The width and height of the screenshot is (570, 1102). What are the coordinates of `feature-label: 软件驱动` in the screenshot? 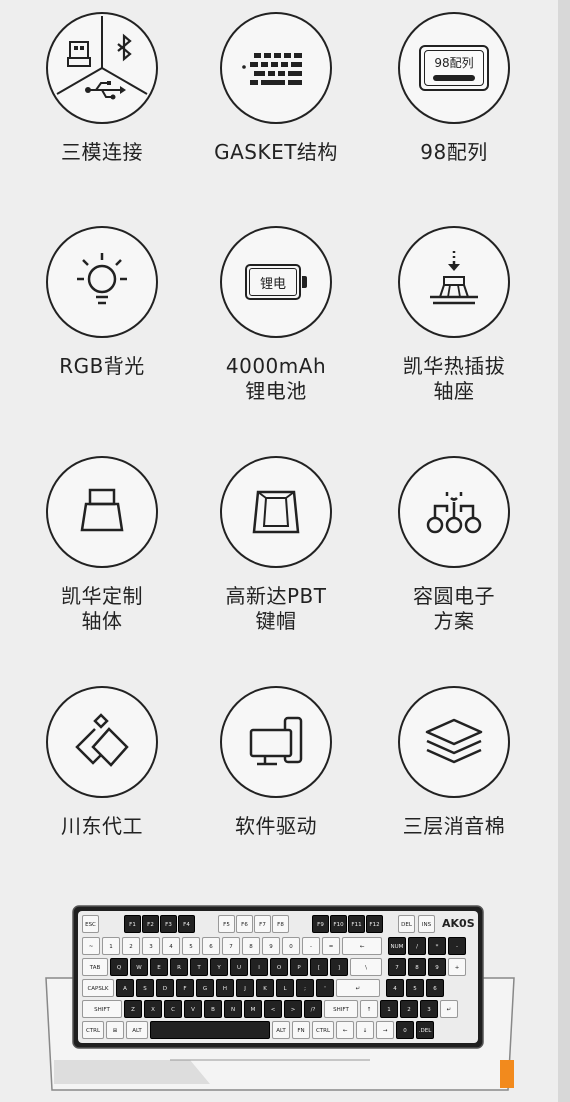 It's located at (276, 826).